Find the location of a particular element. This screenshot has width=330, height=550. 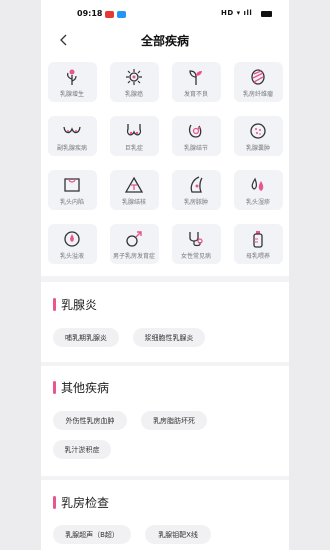

disease-label: 乳房纤维瘤 is located at coordinates (257, 94).